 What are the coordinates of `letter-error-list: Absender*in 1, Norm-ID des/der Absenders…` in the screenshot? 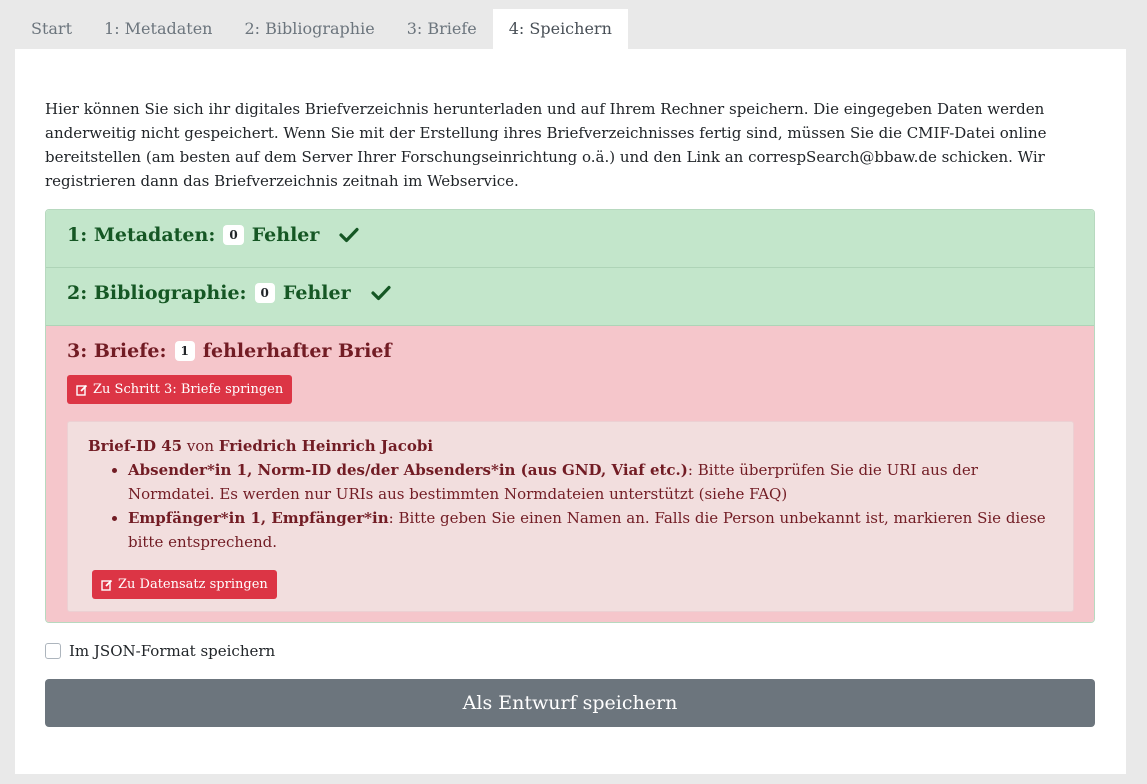 It's located at (570, 506).